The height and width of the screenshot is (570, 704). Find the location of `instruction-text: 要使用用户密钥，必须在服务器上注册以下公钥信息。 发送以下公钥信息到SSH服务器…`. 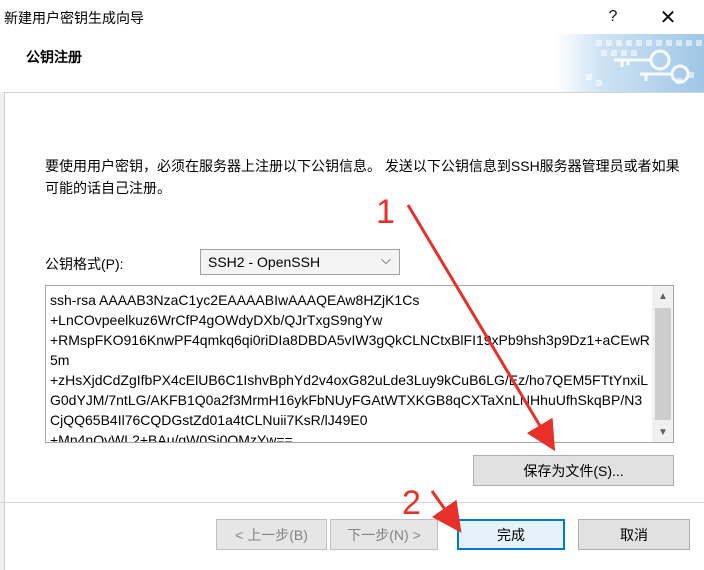

instruction-text: 要使用用户密钥，必须在服务器上注册以下公钥信息。 发送以下公钥信息到SSH服务器… is located at coordinates (362, 177).